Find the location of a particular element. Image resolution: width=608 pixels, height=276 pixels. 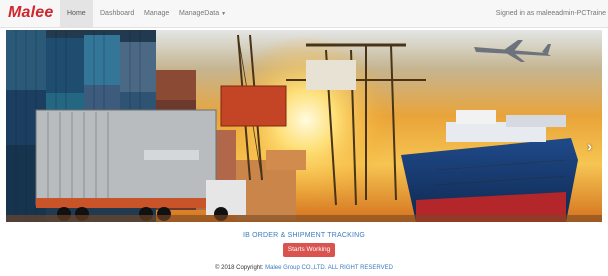

nav-managedata-dropdown: ManageData ▼ is located at coordinates (202, 13).